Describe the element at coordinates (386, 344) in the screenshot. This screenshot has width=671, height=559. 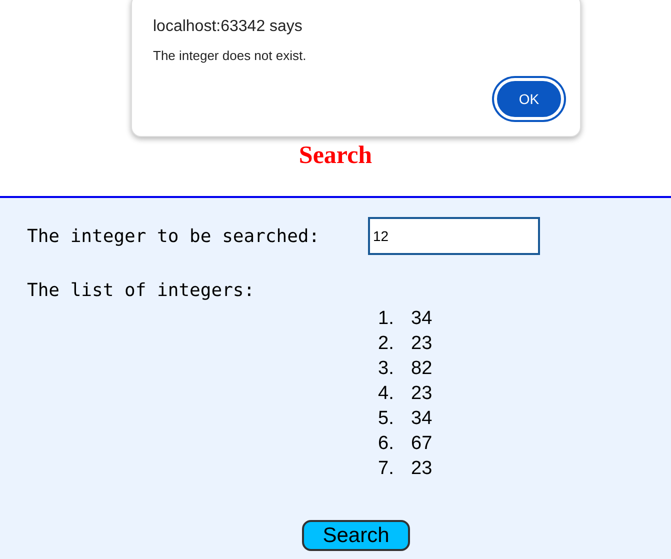
I see `list-number: 2.` at that location.